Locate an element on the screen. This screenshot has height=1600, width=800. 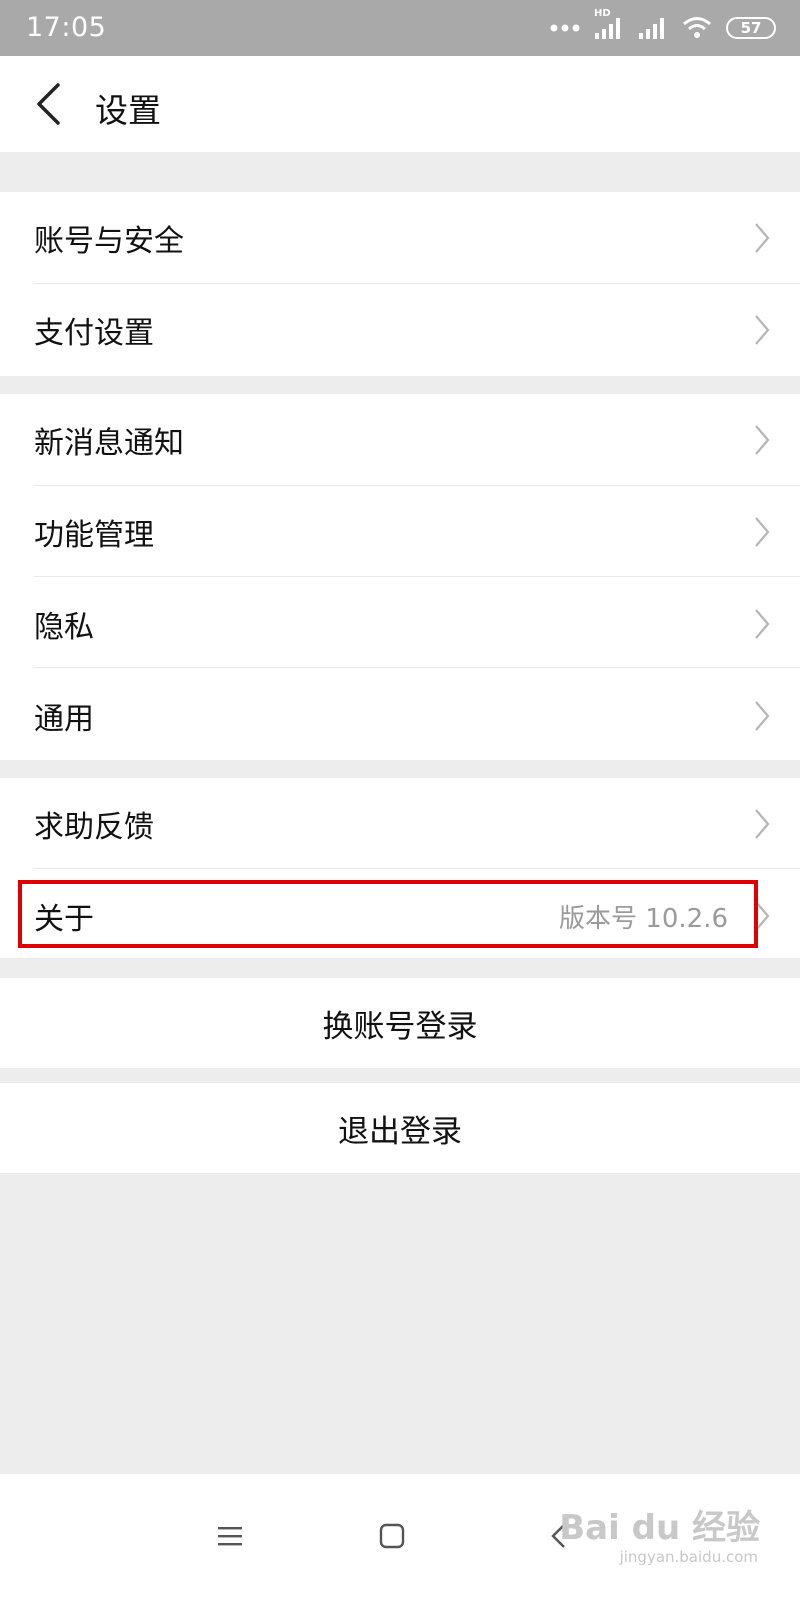
settings-item-label: 关于 is located at coordinates (64, 919).